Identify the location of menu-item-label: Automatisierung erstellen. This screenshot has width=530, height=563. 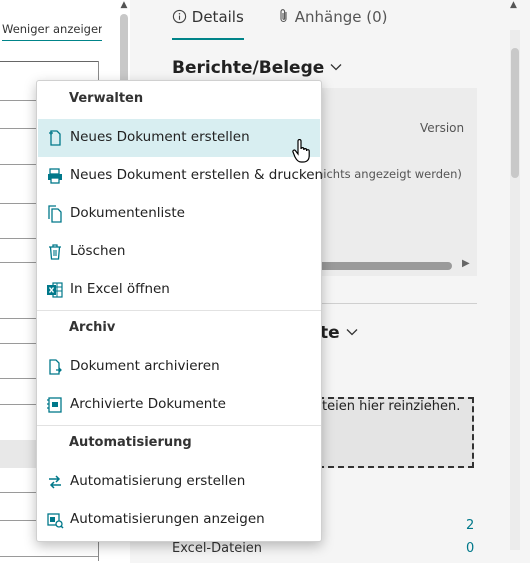
(158, 481).